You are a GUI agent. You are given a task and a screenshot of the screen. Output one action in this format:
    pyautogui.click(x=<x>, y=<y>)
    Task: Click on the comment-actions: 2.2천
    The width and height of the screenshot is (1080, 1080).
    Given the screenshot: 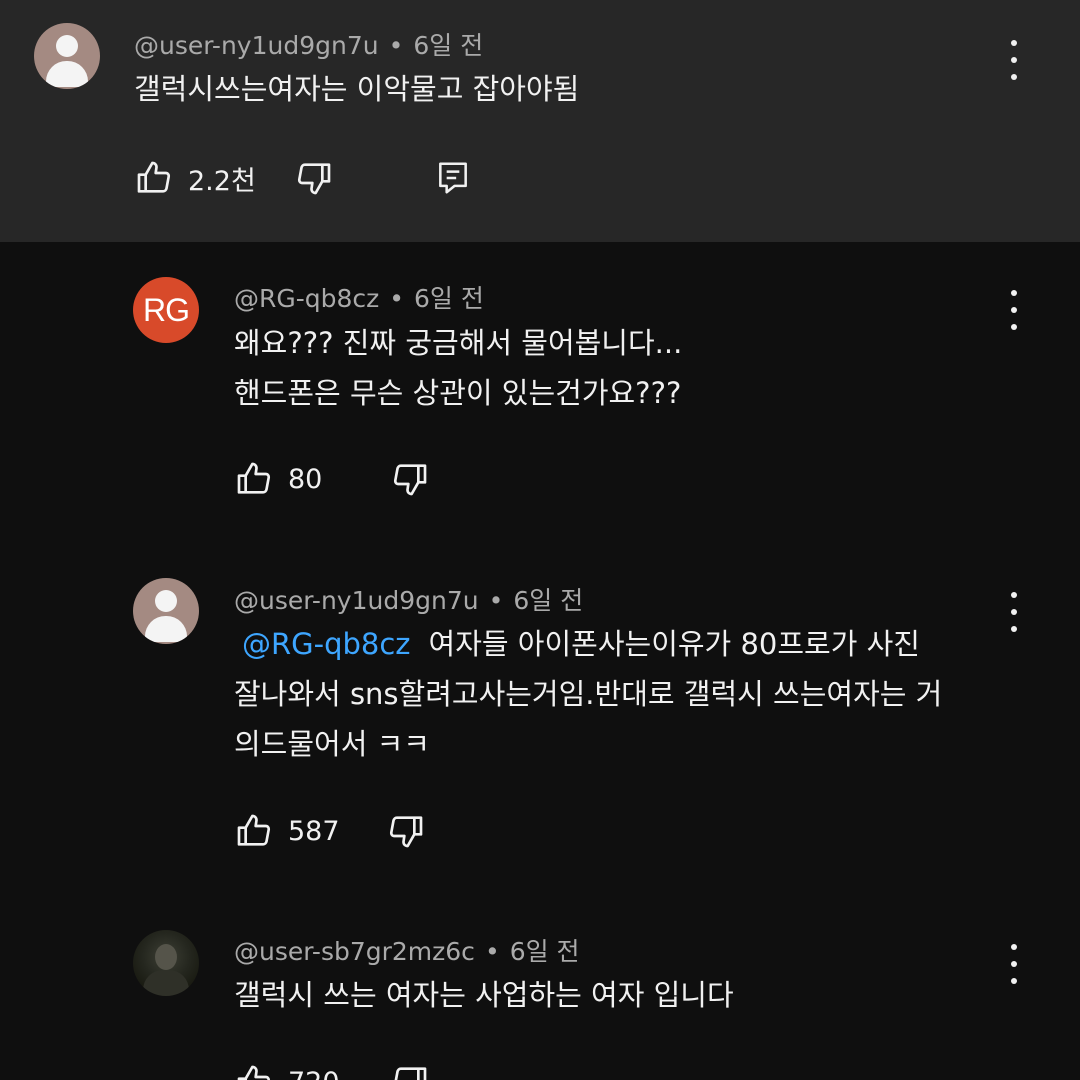 What is the action you would take?
    pyautogui.click(x=303, y=178)
    